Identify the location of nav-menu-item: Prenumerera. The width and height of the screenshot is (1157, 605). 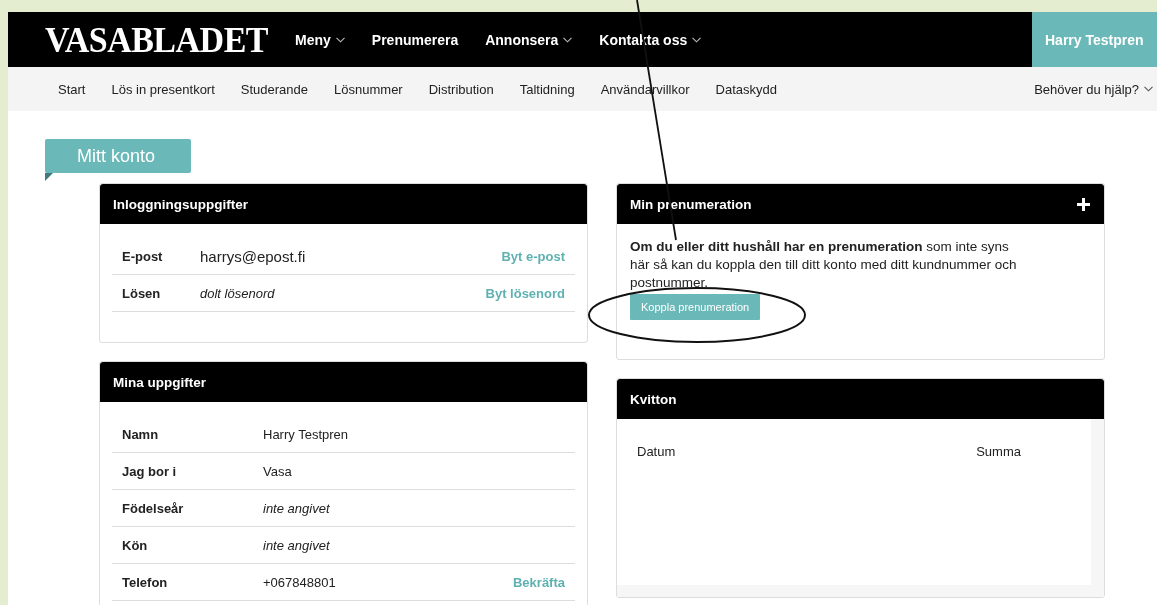
(415, 39).